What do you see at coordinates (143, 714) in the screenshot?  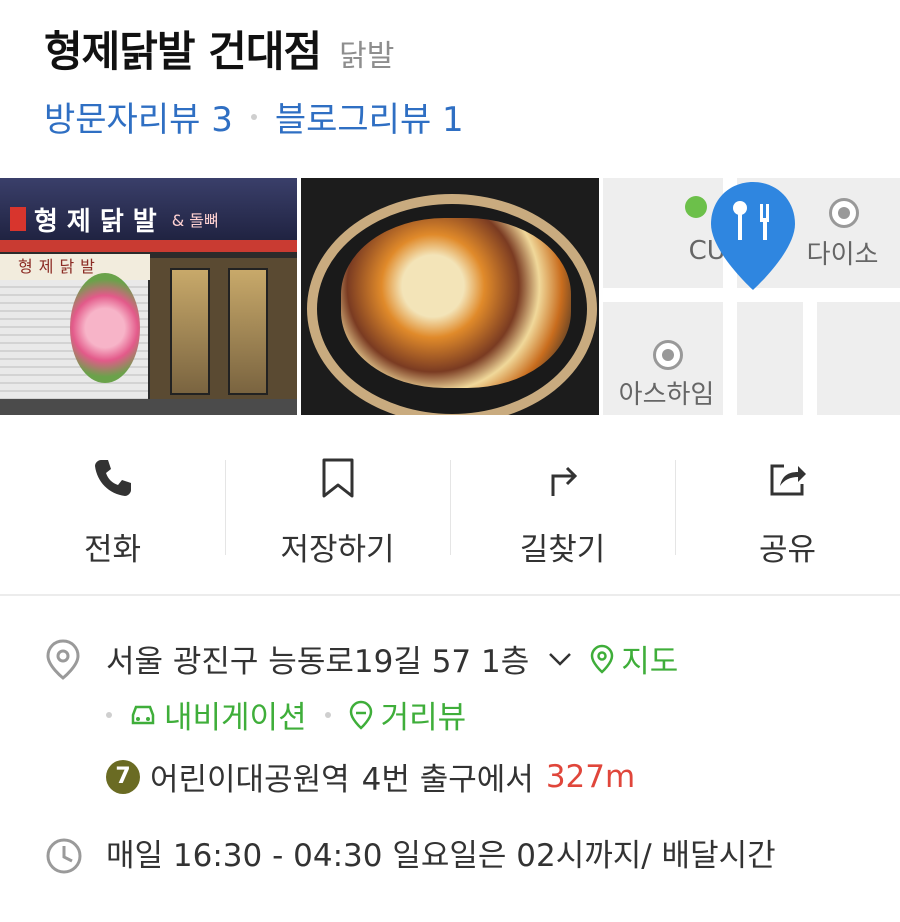 I see `car-icon` at bounding box center [143, 714].